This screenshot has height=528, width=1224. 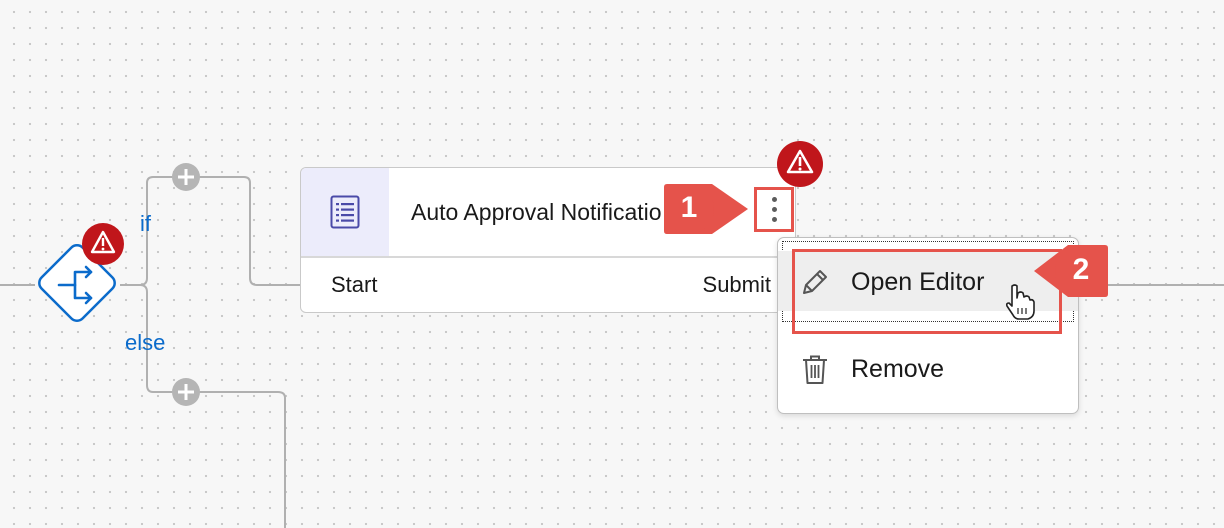 I want to click on branch-else-label: else, so click(x=145, y=342).